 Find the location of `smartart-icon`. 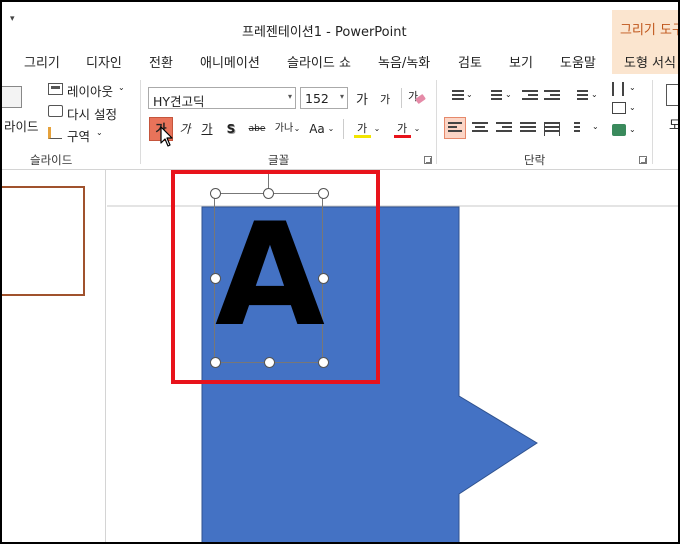

smartart-icon is located at coordinates (619, 130).